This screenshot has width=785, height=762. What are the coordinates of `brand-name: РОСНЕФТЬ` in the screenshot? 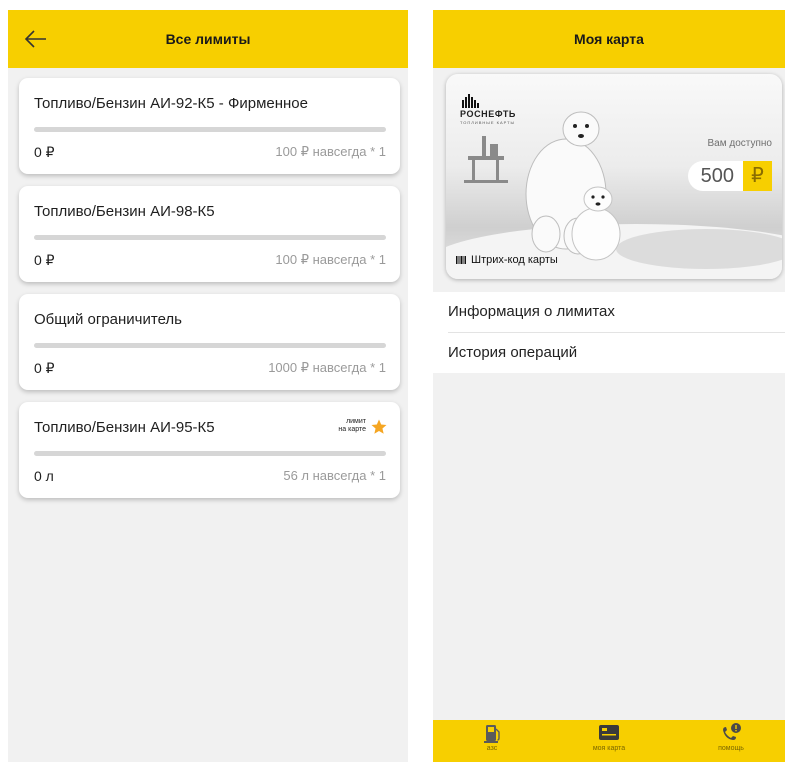 It's located at (488, 114).